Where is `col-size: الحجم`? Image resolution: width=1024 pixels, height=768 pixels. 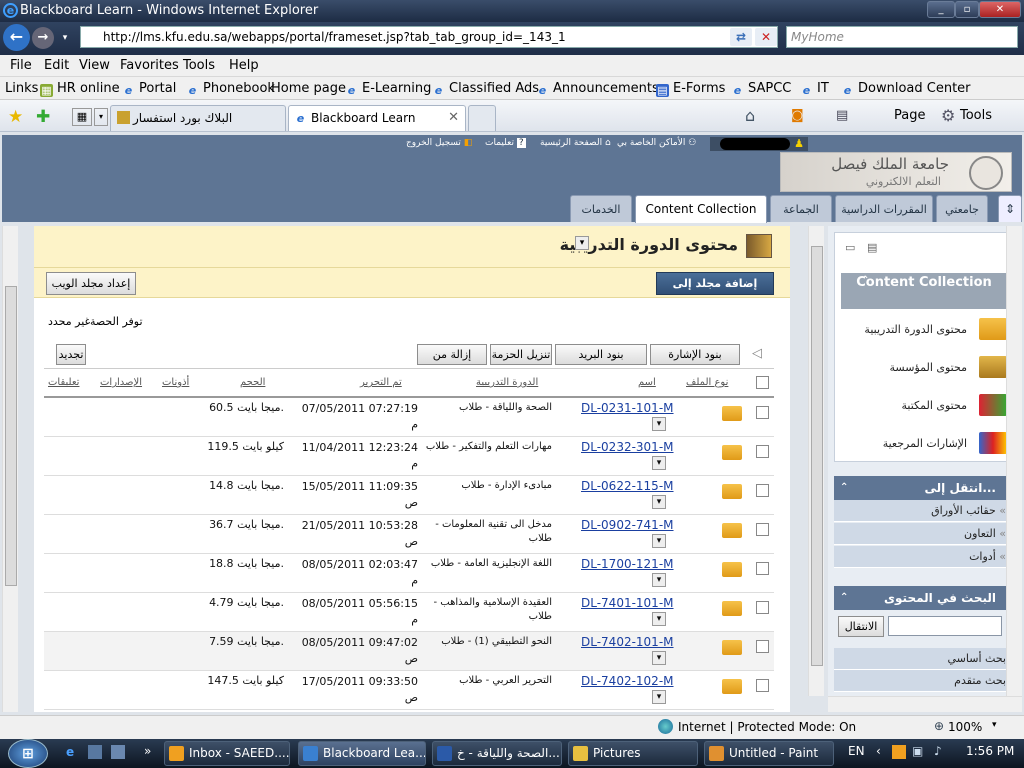
col-size: الحجم is located at coordinates (252, 382).